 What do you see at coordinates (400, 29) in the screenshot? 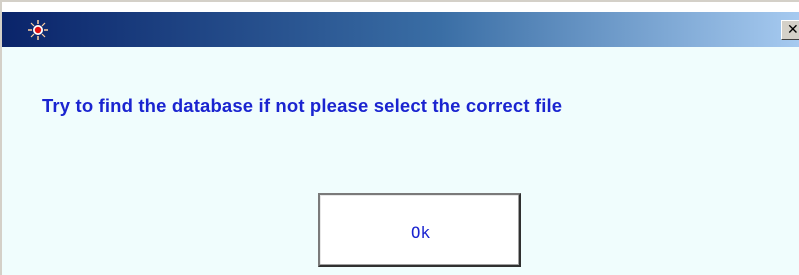
I see `titlebar: ✕` at bounding box center [400, 29].